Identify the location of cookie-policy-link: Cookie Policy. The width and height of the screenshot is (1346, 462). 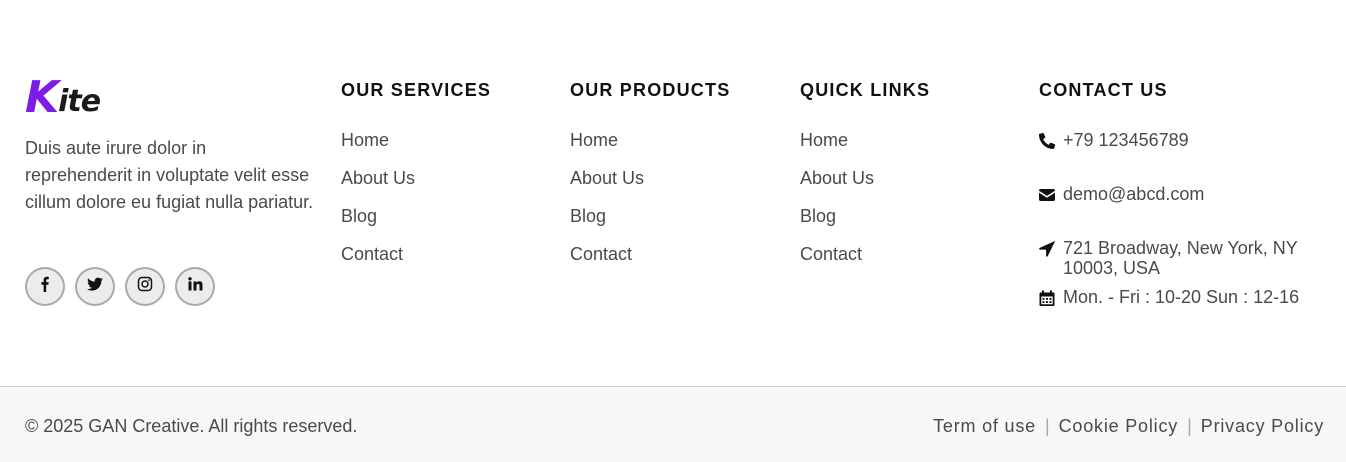
(1118, 426).